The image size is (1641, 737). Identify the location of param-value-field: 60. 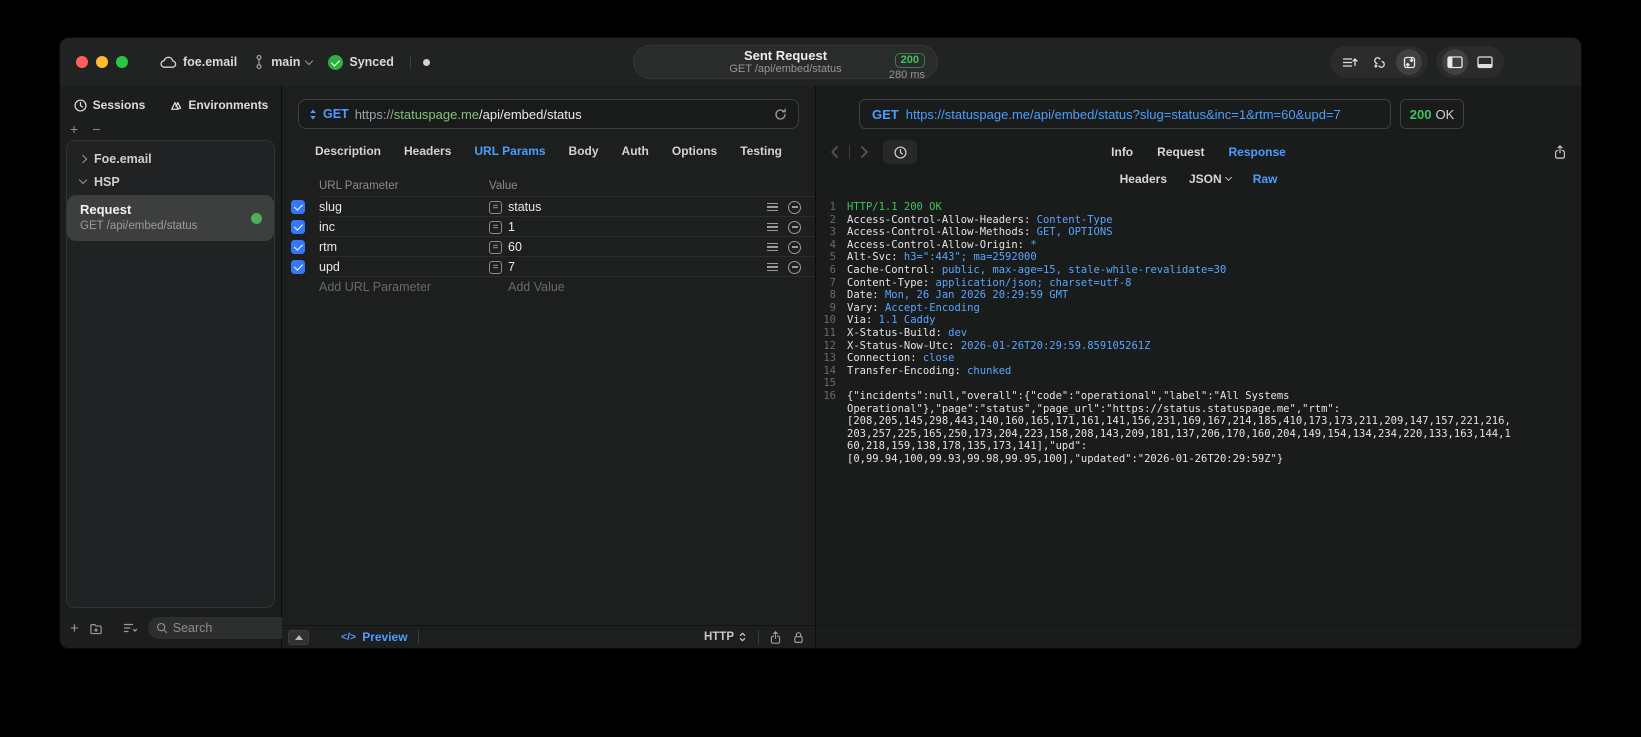
(515, 247).